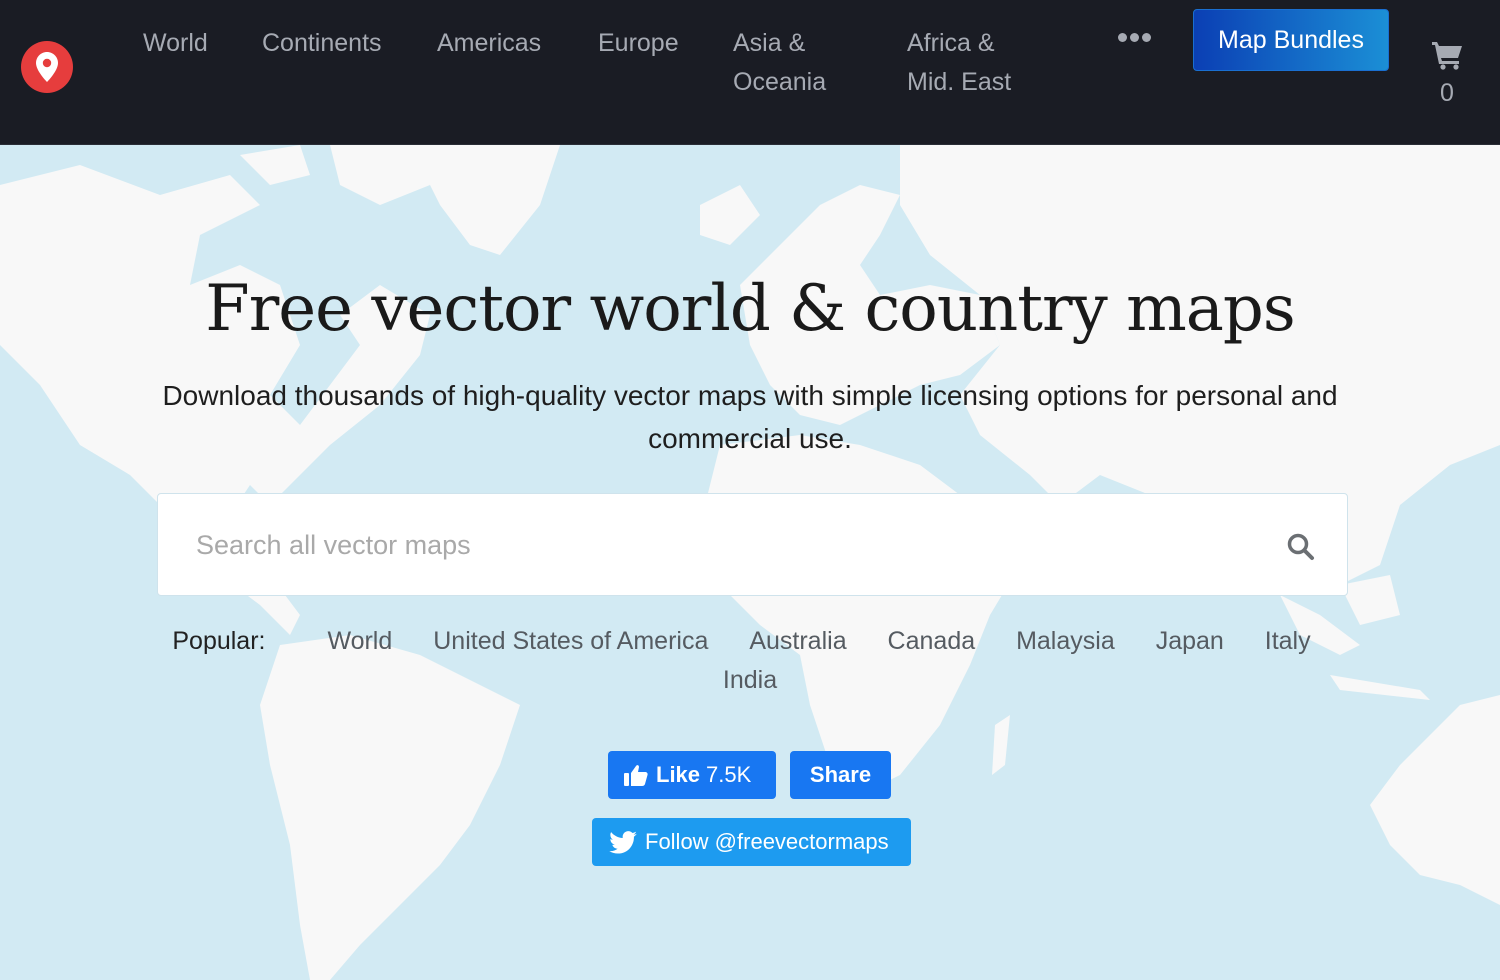  Describe the element at coordinates (638, 43) in the screenshot. I see `nav-europe: Europe` at that location.